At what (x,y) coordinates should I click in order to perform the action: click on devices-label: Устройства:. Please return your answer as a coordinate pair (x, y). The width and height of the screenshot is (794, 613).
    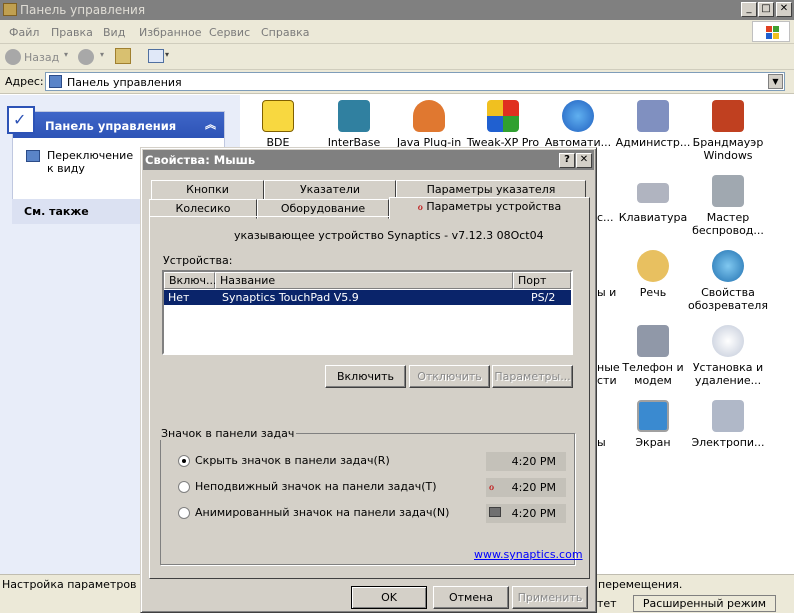
    Looking at the image, I should click on (198, 260).